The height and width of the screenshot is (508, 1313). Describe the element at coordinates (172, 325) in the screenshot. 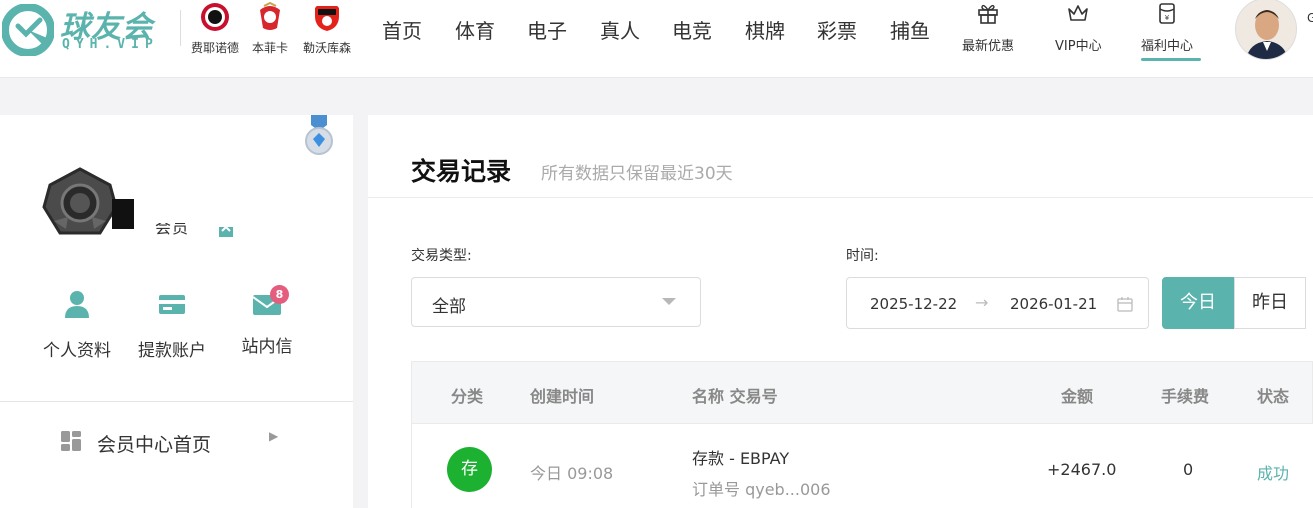

I see `quick-link-withdraw-account: 提款账户` at that location.